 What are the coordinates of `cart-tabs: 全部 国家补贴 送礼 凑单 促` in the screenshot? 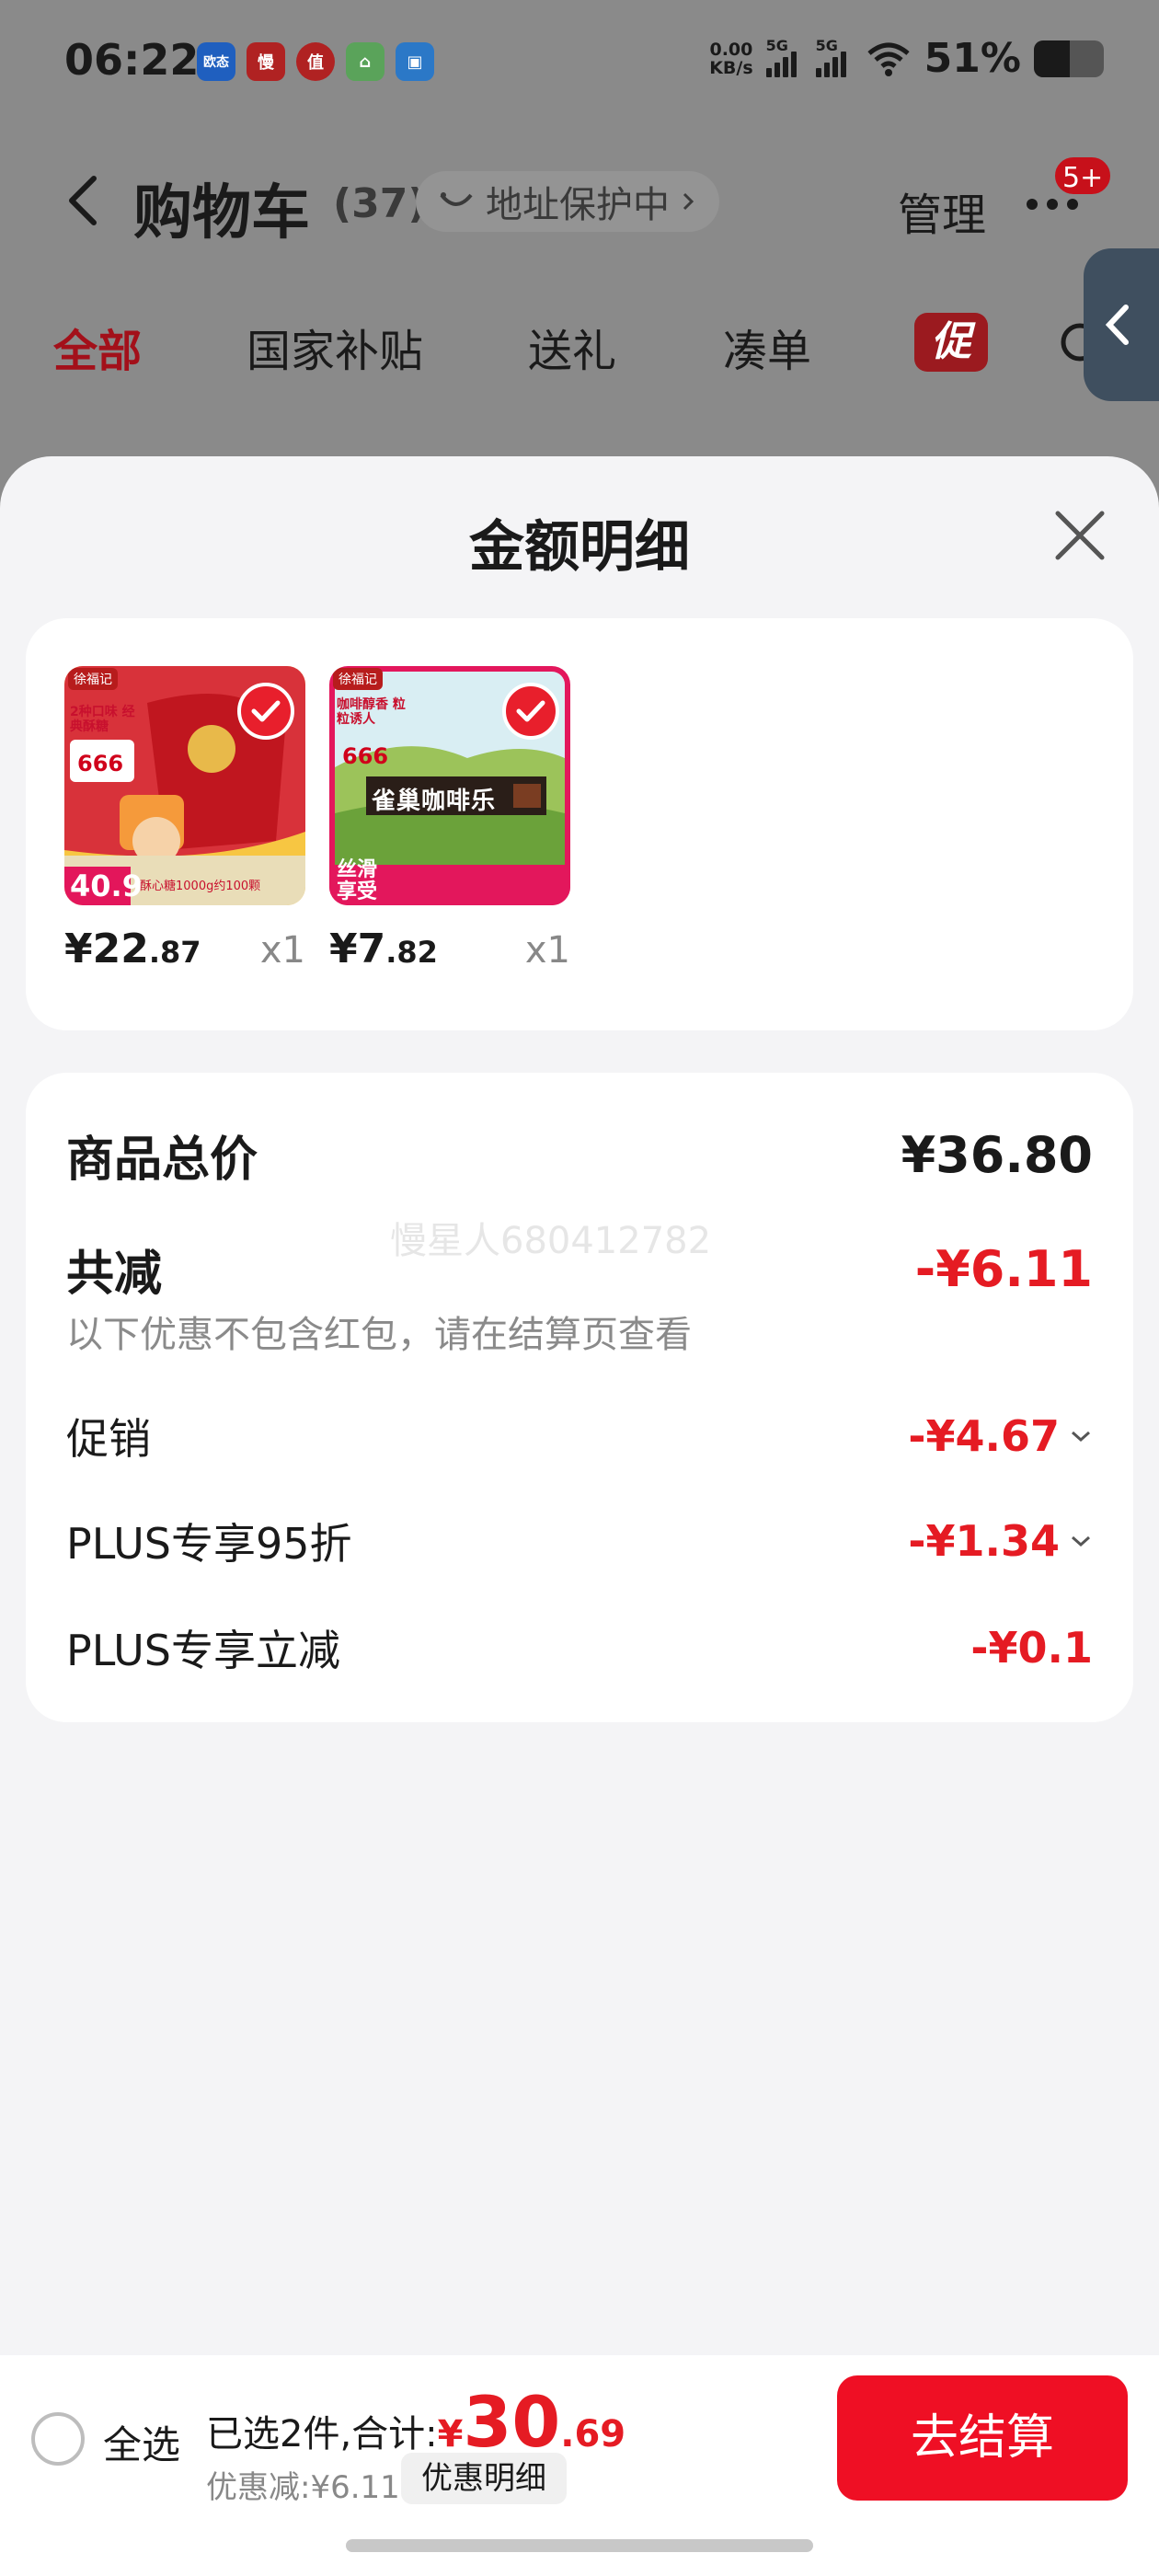 It's located at (579, 345).